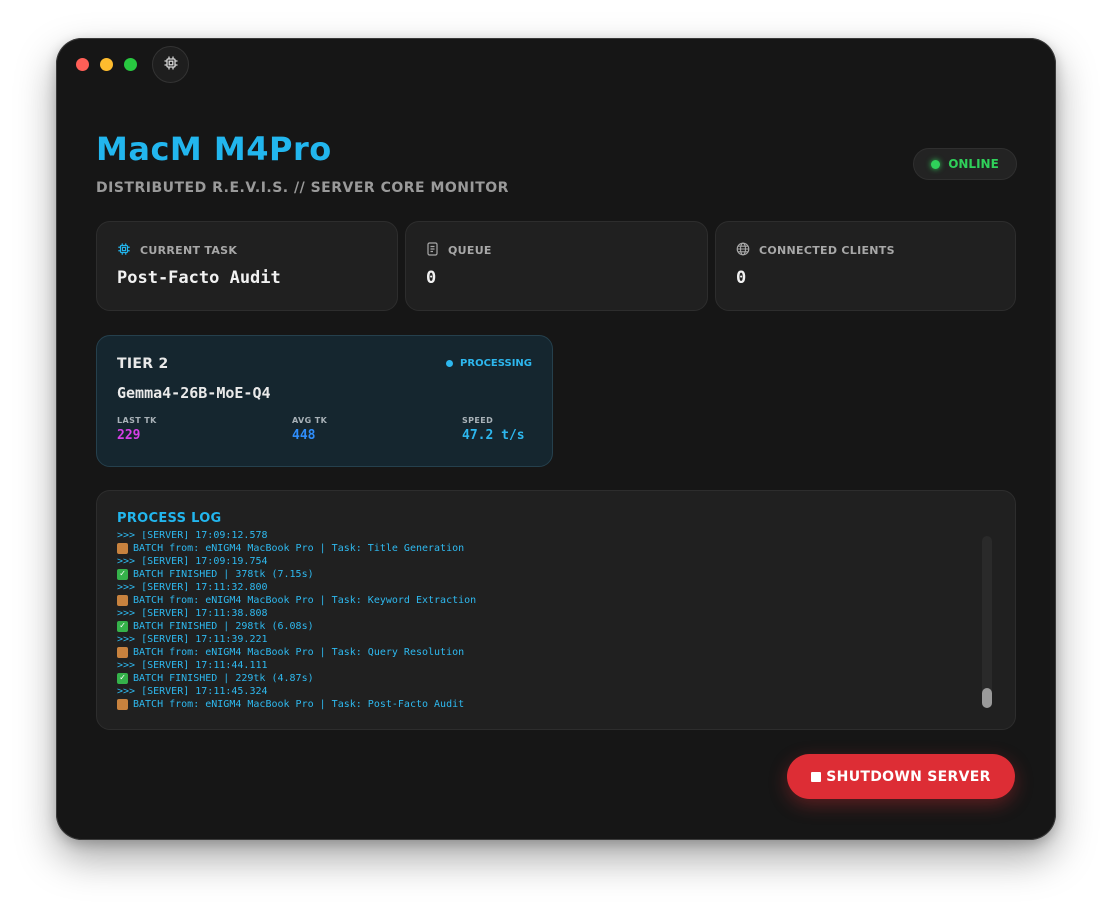 The height and width of the screenshot is (914, 1112). Describe the element at coordinates (542, 587) in the screenshot. I see `log-line: >>> [SERVER] 17:11:32.800` at that location.